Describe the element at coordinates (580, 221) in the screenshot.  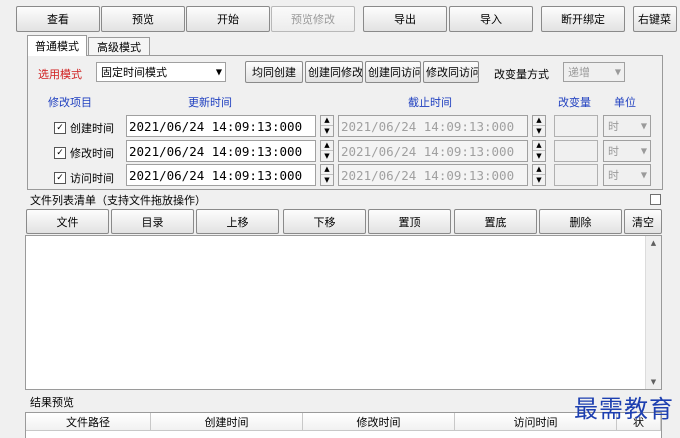
I see `delete-button: 删除` at that location.